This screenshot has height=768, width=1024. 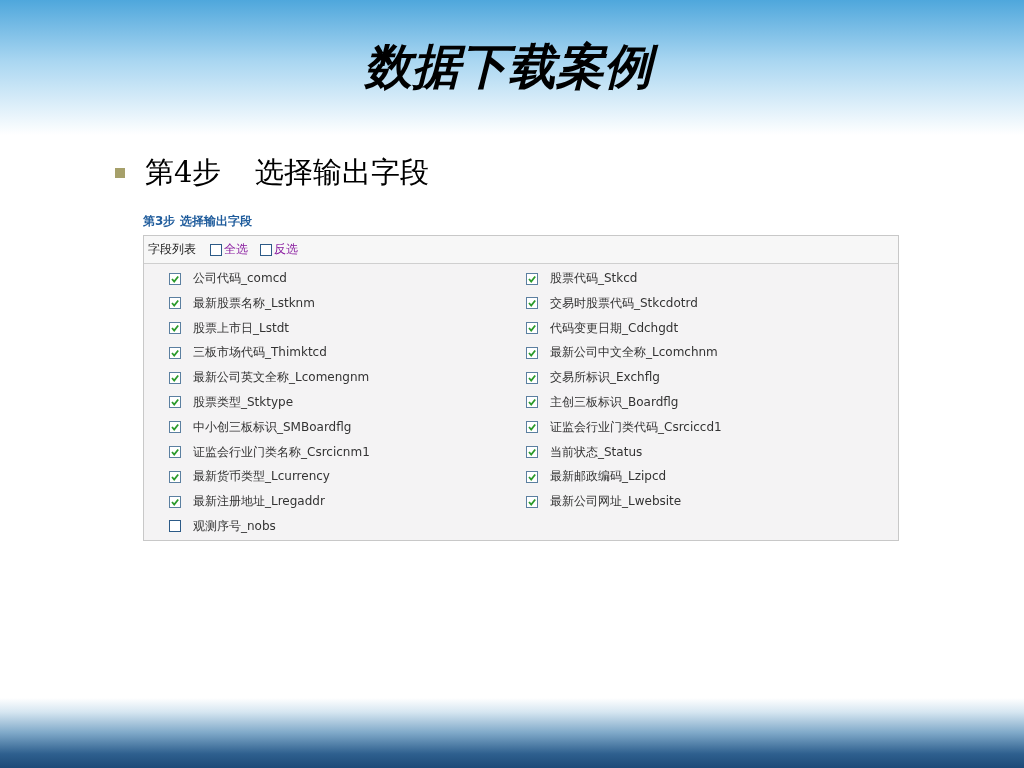 I want to click on field-label: 中小创三板标识_SMBoardflg, so click(x=272, y=427).